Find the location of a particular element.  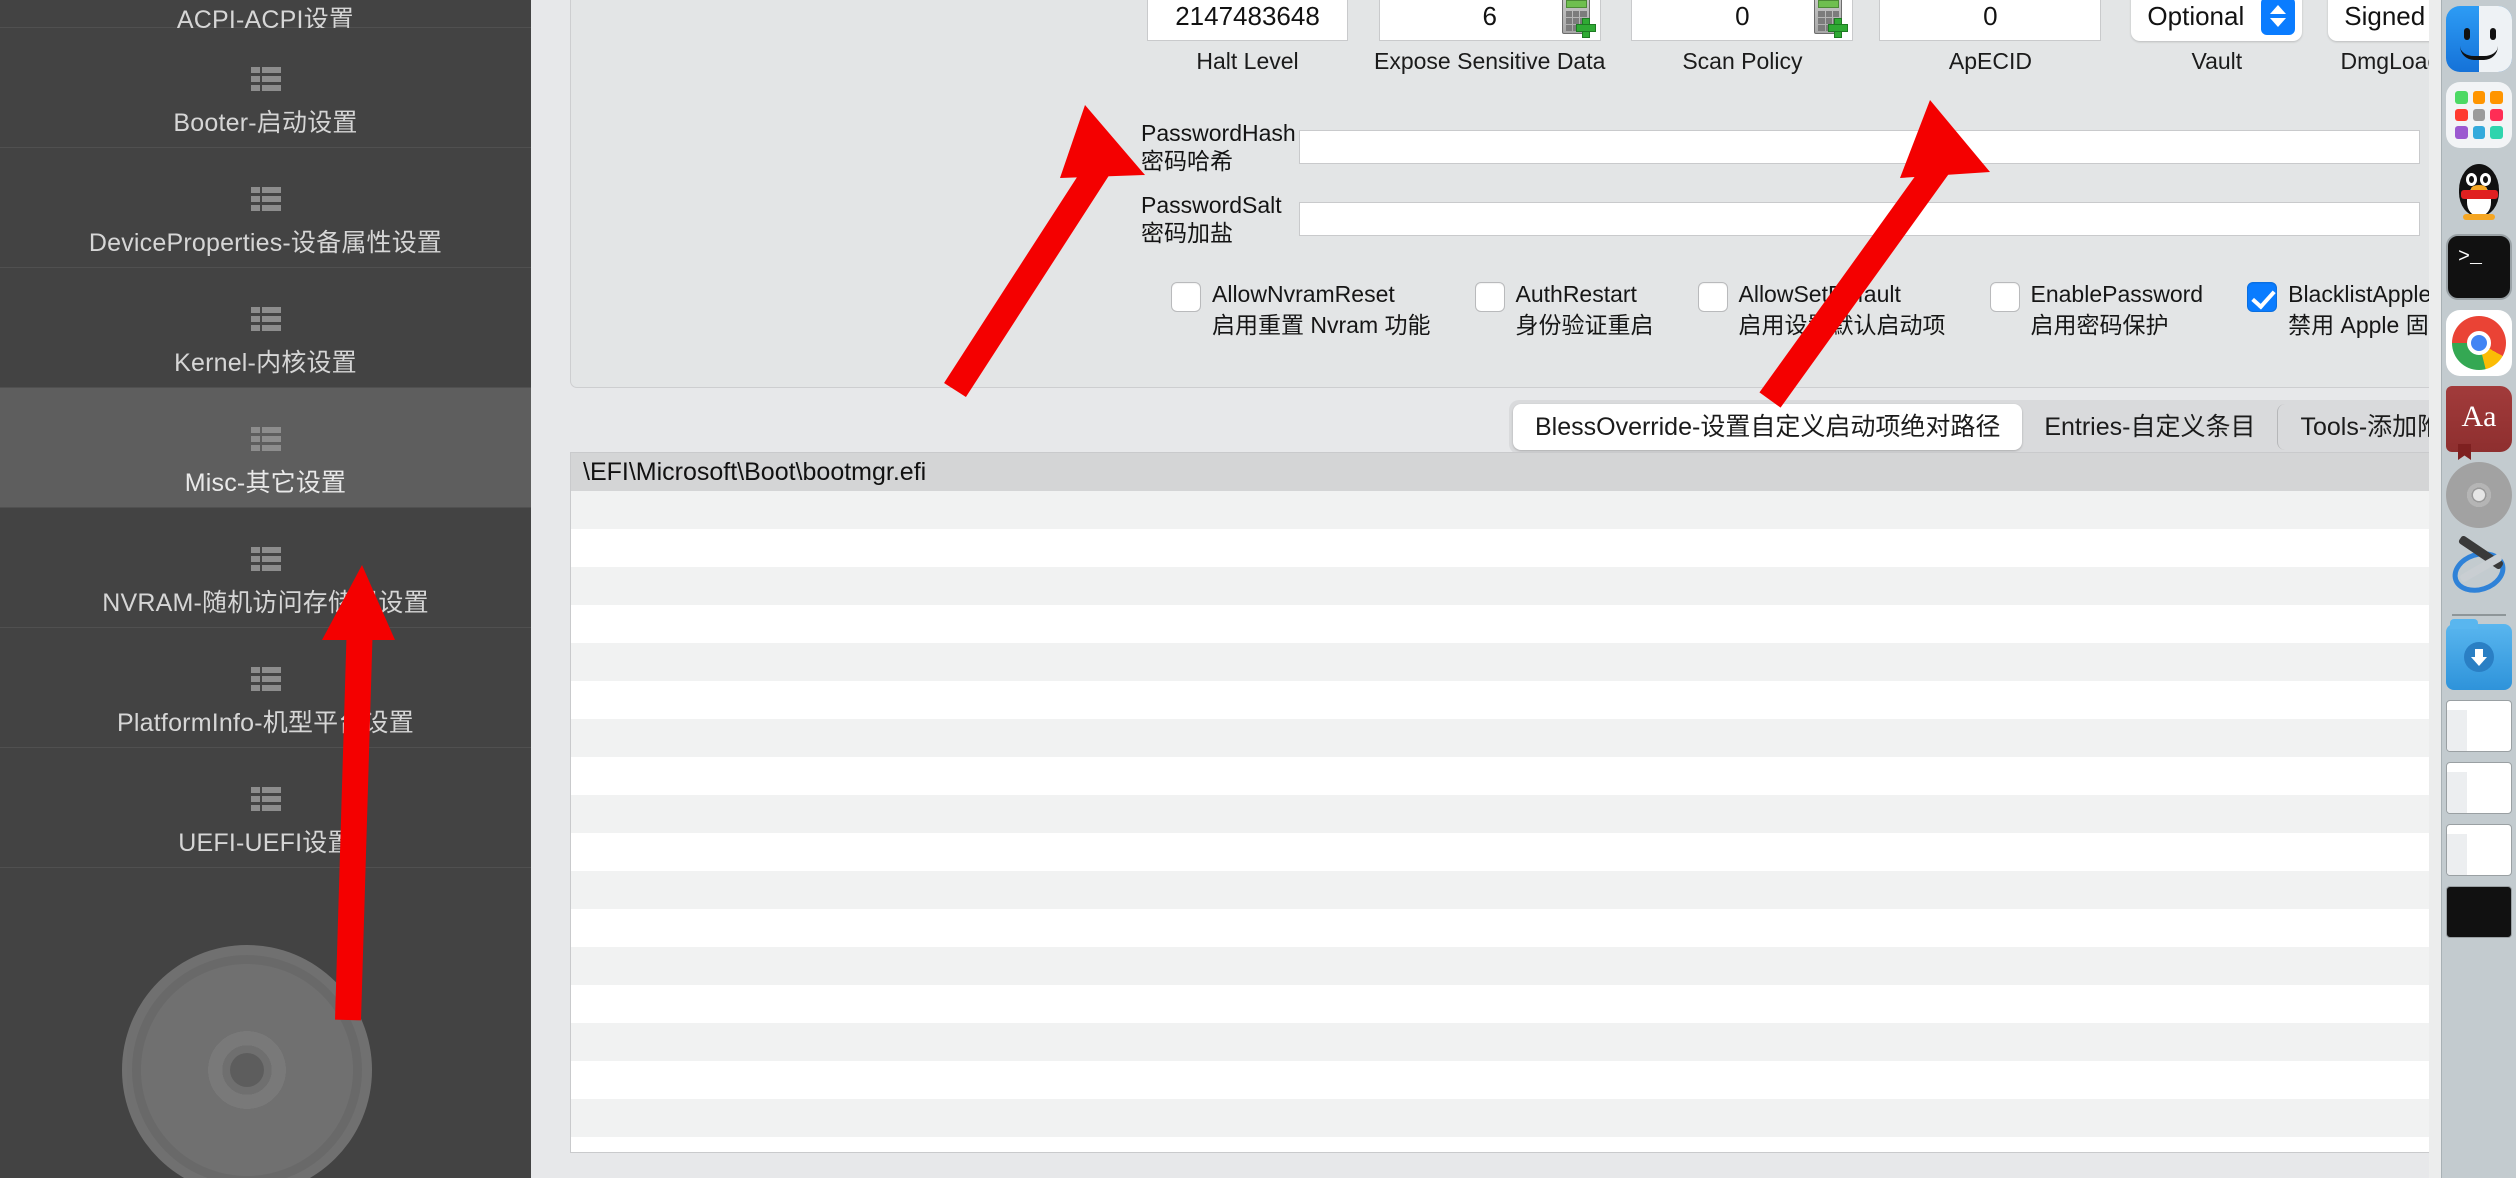

sidebar-item-deviceproperties: DeviceProperties-设备属性设置 is located at coordinates (265, 208).